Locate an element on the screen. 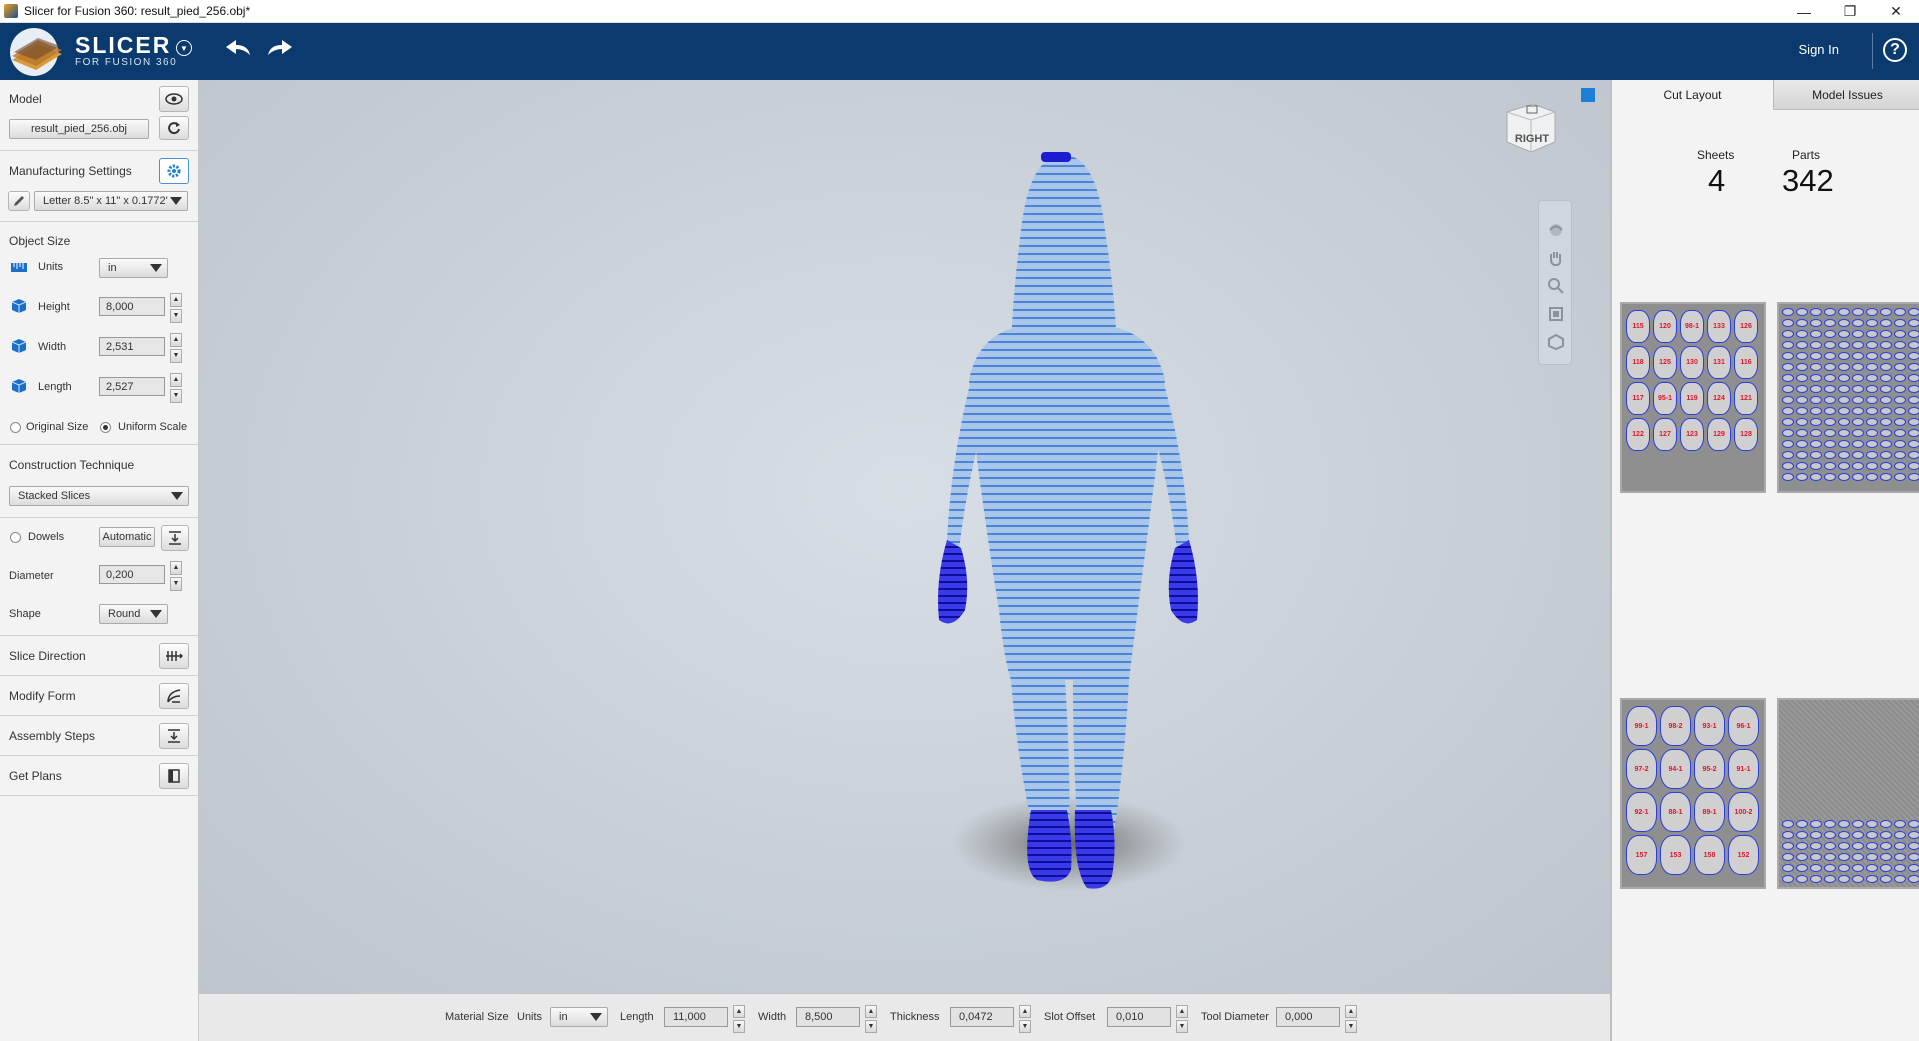  help-icon: ? is located at coordinates (1895, 50).